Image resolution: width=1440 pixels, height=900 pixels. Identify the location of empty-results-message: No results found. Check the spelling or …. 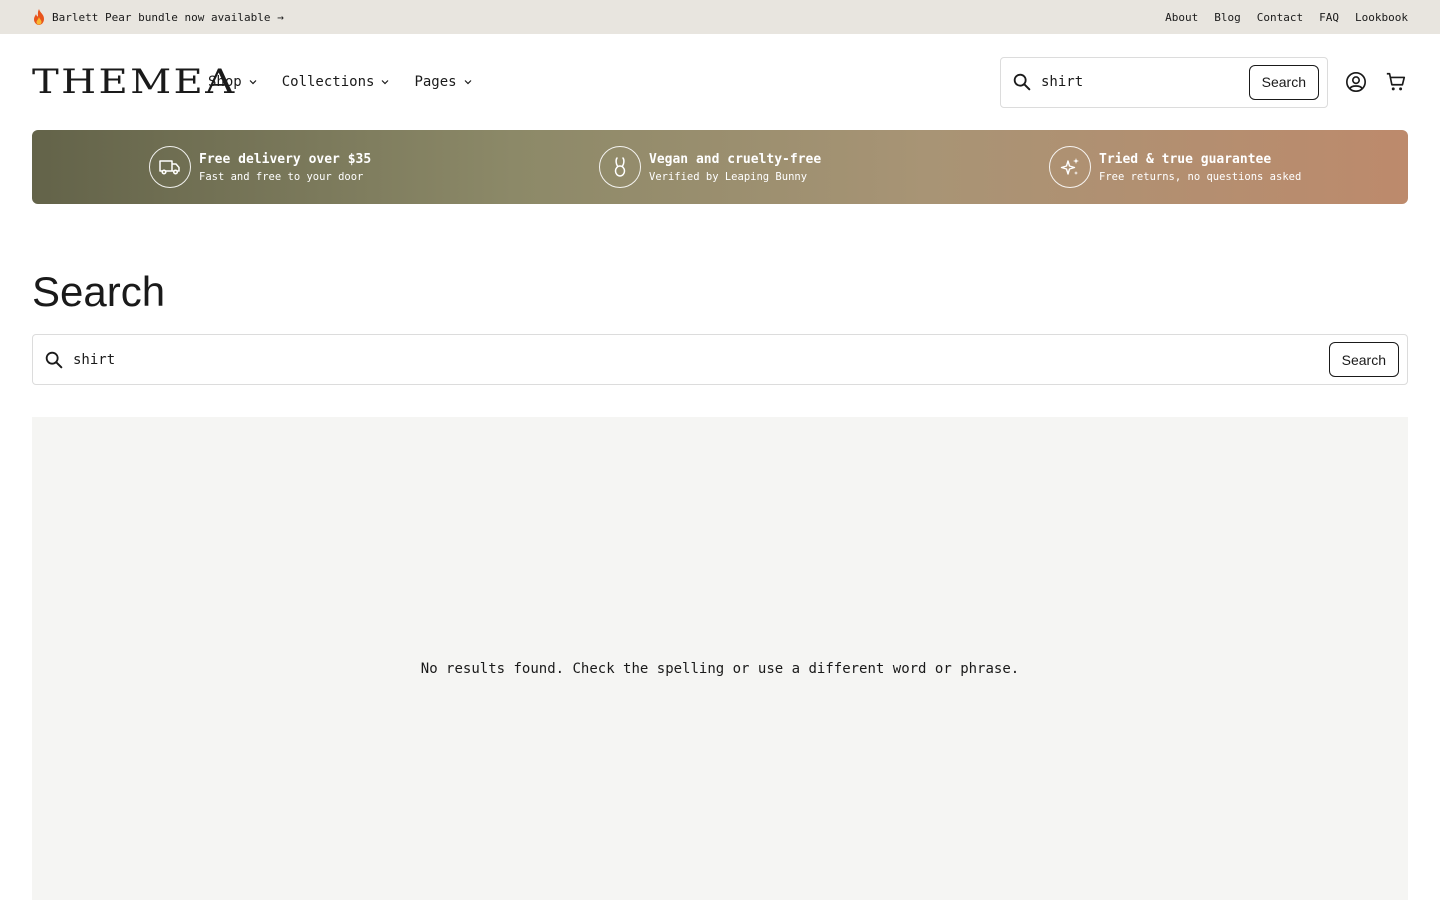
(720, 668).